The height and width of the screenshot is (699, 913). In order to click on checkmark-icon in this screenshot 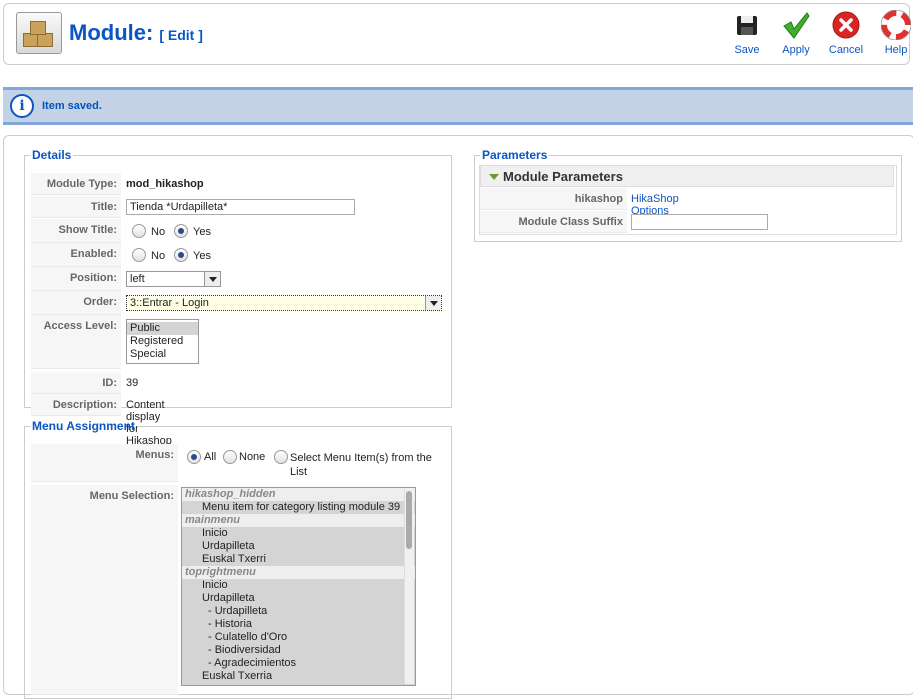, I will do `click(796, 25)`.